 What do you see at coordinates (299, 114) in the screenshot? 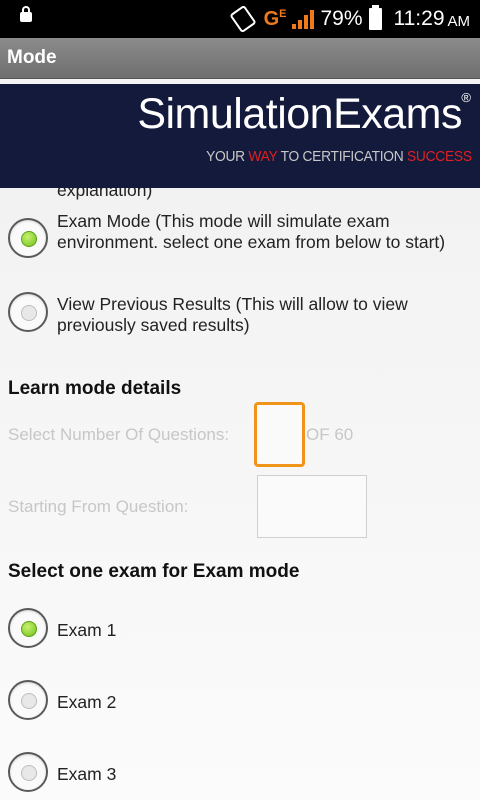
I see `brand-logo-text: SimulationExams` at bounding box center [299, 114].